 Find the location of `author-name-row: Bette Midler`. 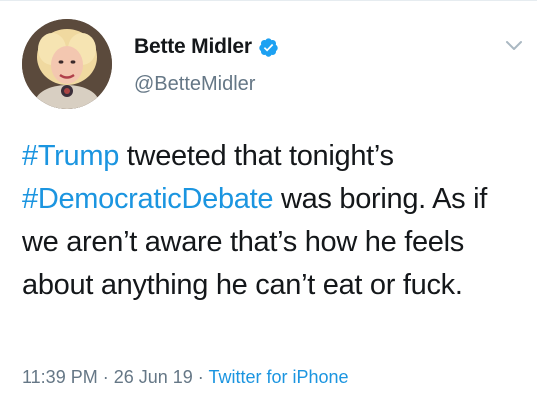

author-name-row: Bette Midler is located at coordinates (206, 47).